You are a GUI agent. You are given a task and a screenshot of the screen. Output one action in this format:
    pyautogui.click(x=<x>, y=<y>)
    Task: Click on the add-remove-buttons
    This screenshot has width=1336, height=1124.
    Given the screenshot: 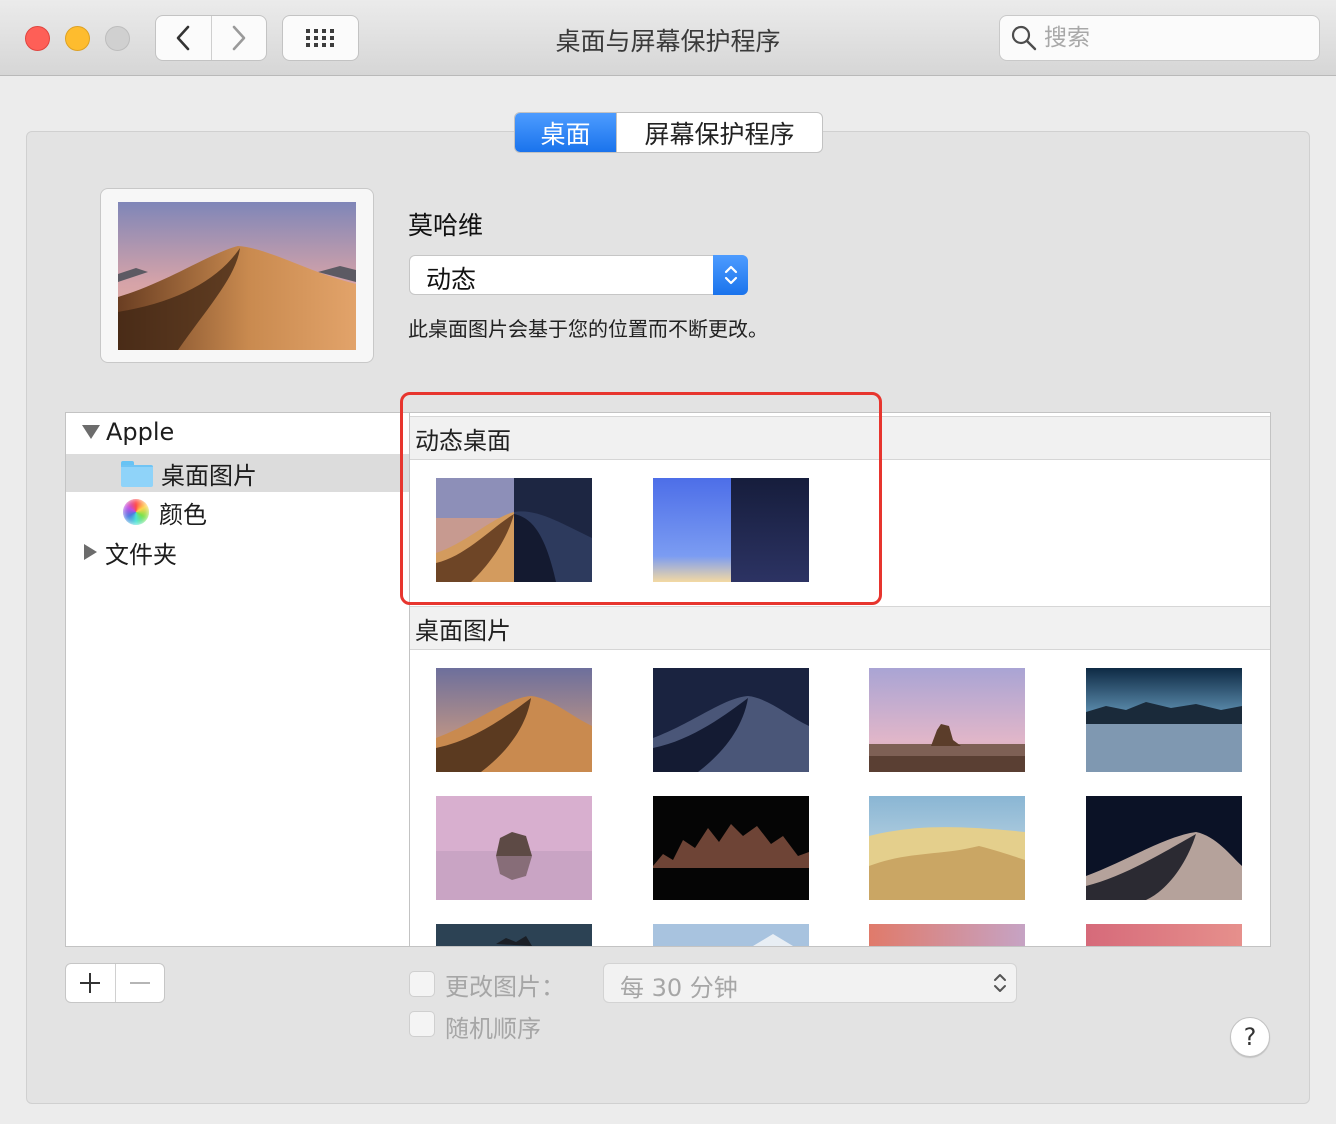 What is the action you would take?
    pyautogui.click(x=115, y=983)
    